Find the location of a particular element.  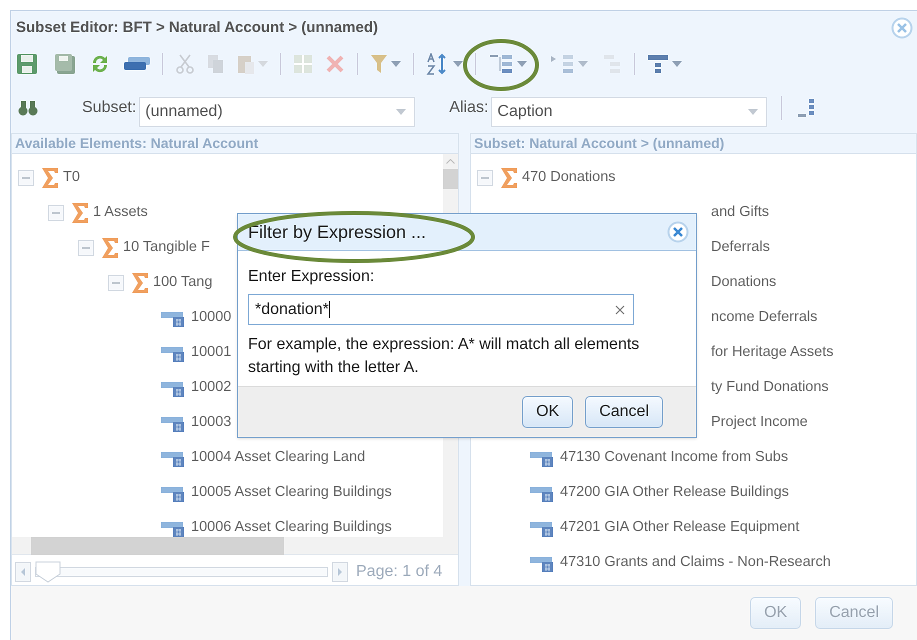

expression-label: Enter Expression: is located at coordinates (312, 277).